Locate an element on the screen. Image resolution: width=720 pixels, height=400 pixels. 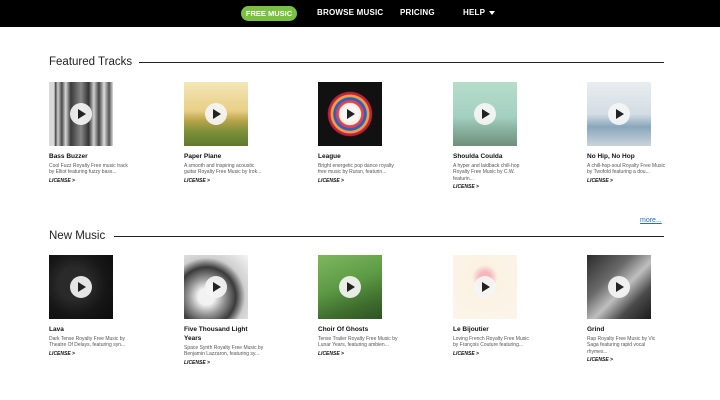
top-navigation: FREE MUSIC BROWSE MUSIC PRICING HELP is located at coordinates (360, 13).